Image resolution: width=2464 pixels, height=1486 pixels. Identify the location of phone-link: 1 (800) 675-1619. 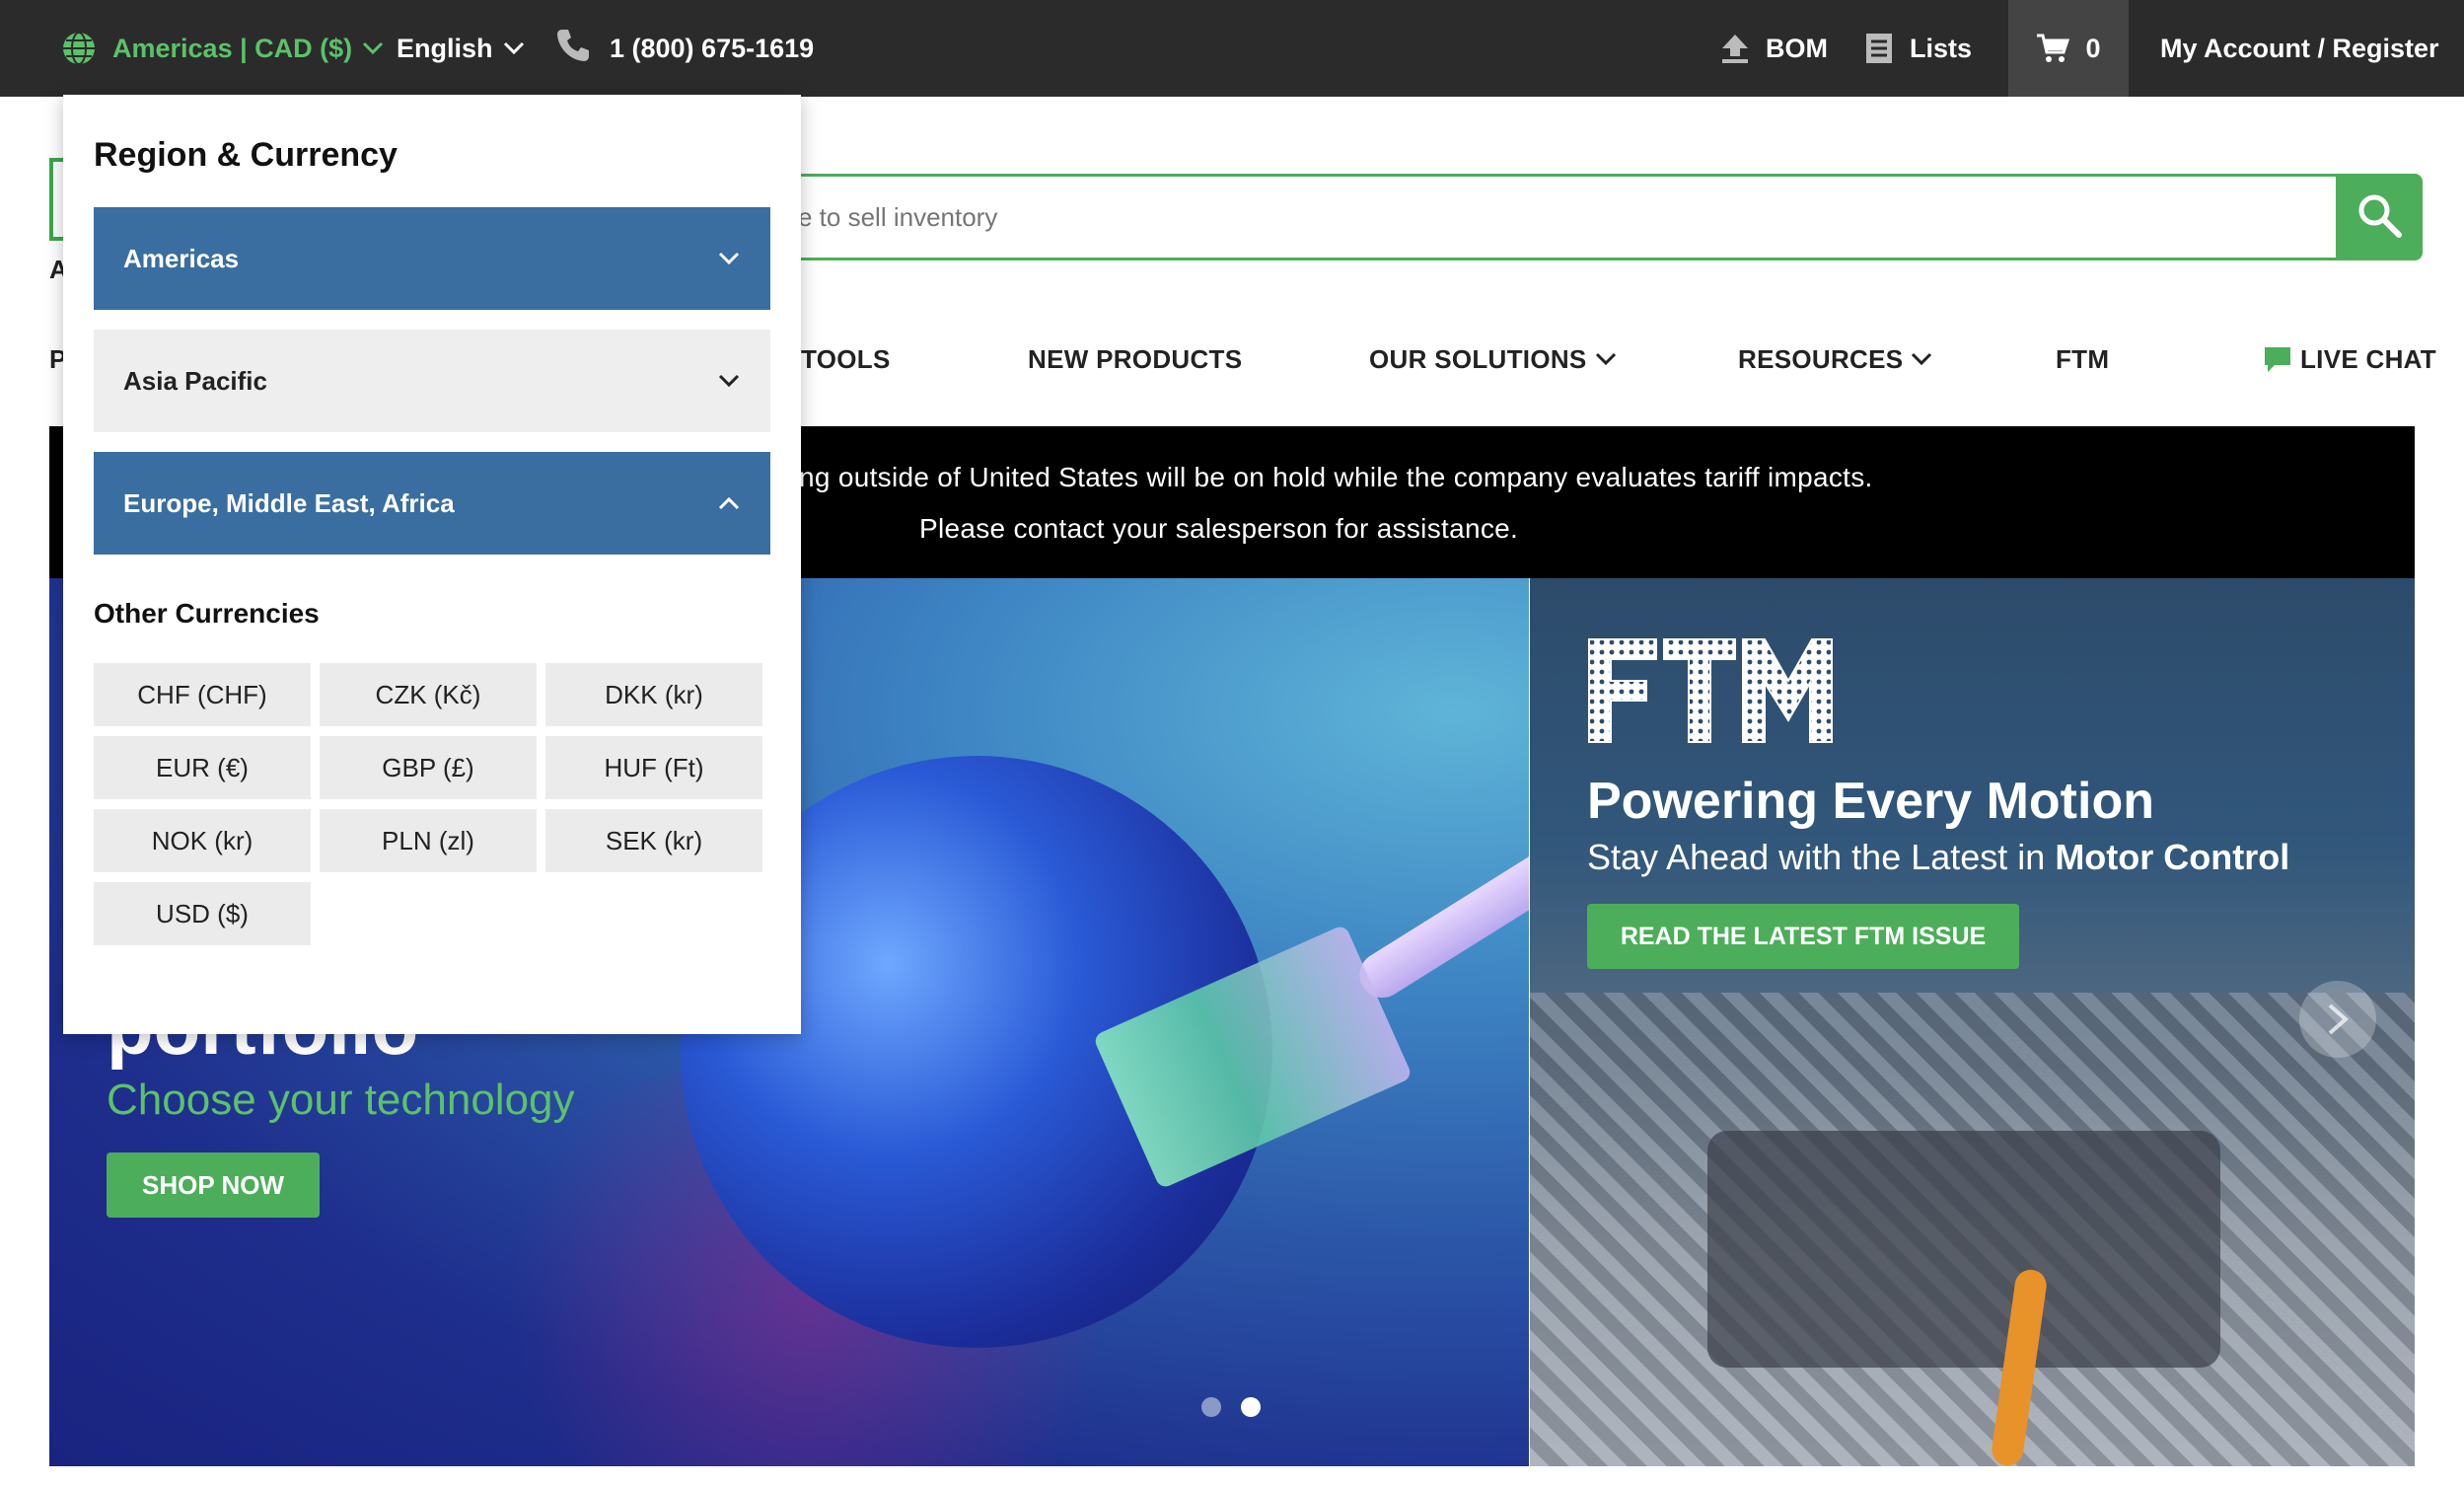
(684, 48).